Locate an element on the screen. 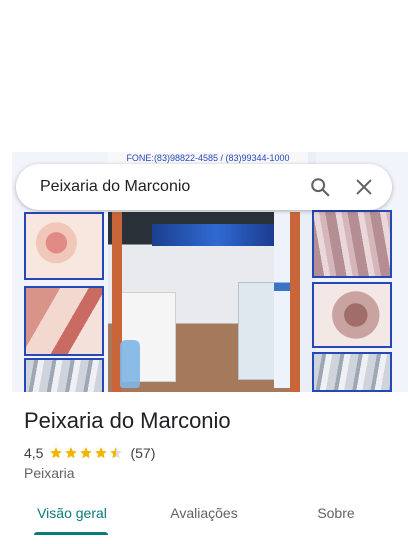 The height and width of the screenshot is (544, 408). rating-stars is located at coordinates (86, 453).